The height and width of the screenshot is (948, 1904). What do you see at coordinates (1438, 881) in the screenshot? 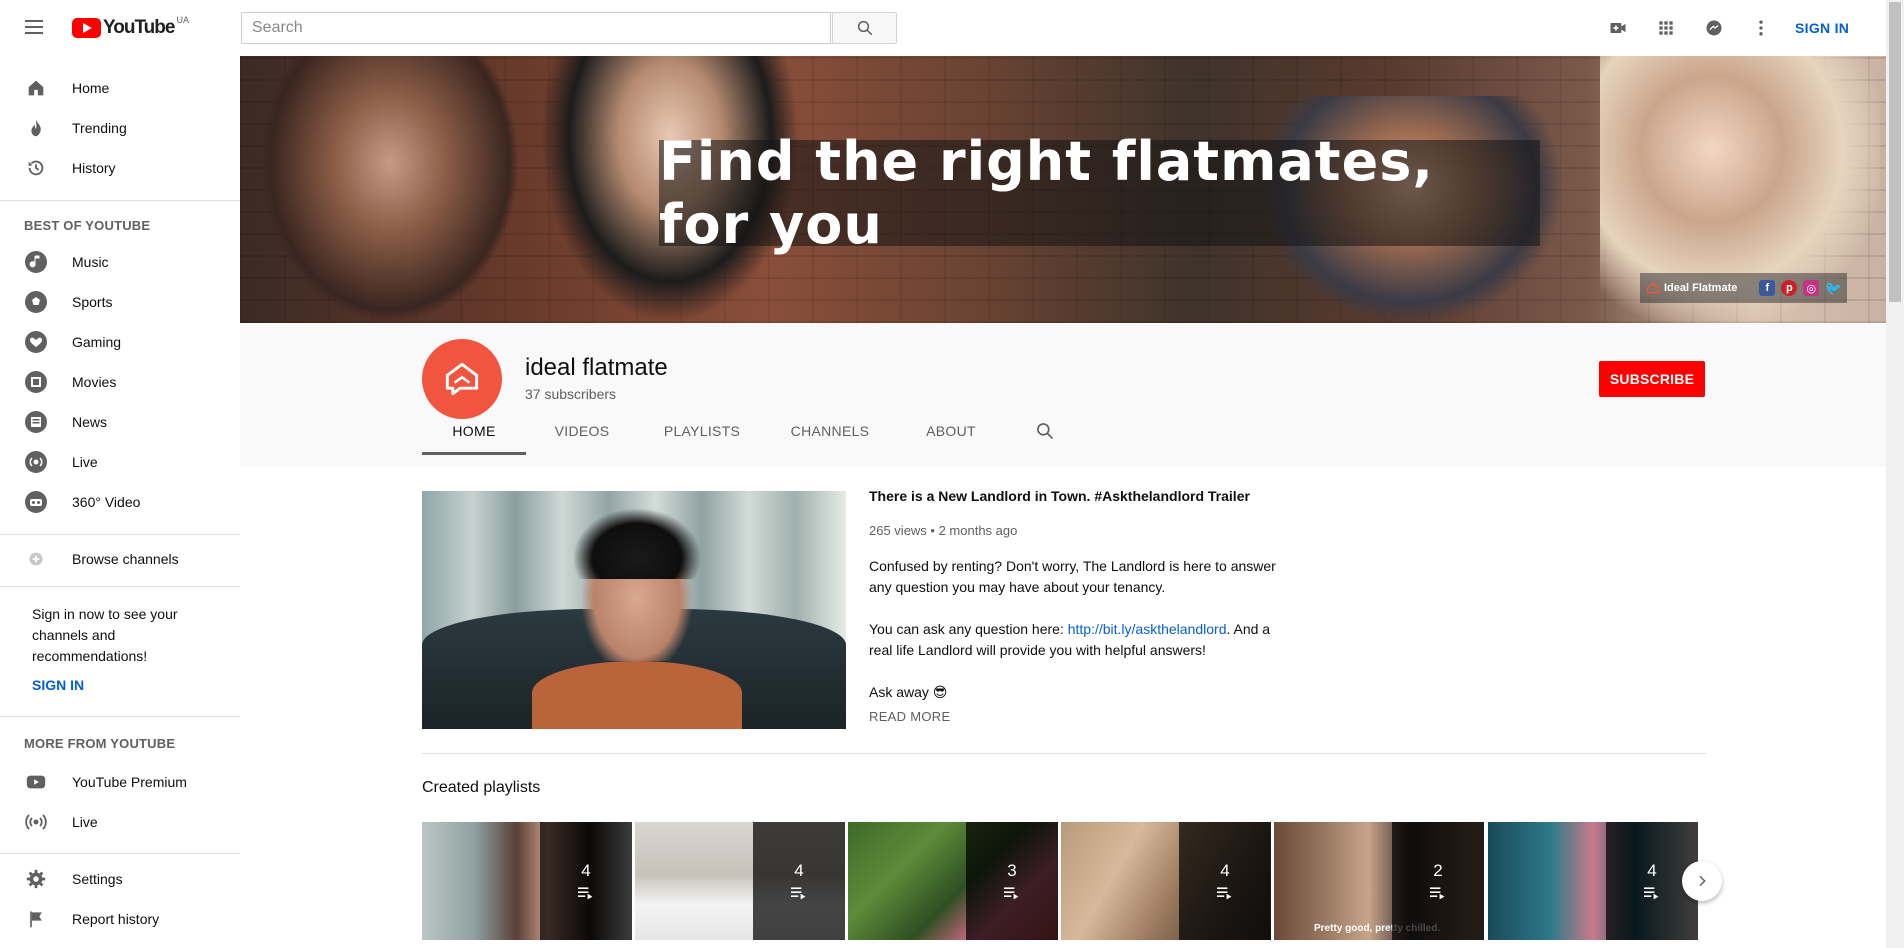
I see `playlist-overlay: 2` at bounding box center [1438, 881].